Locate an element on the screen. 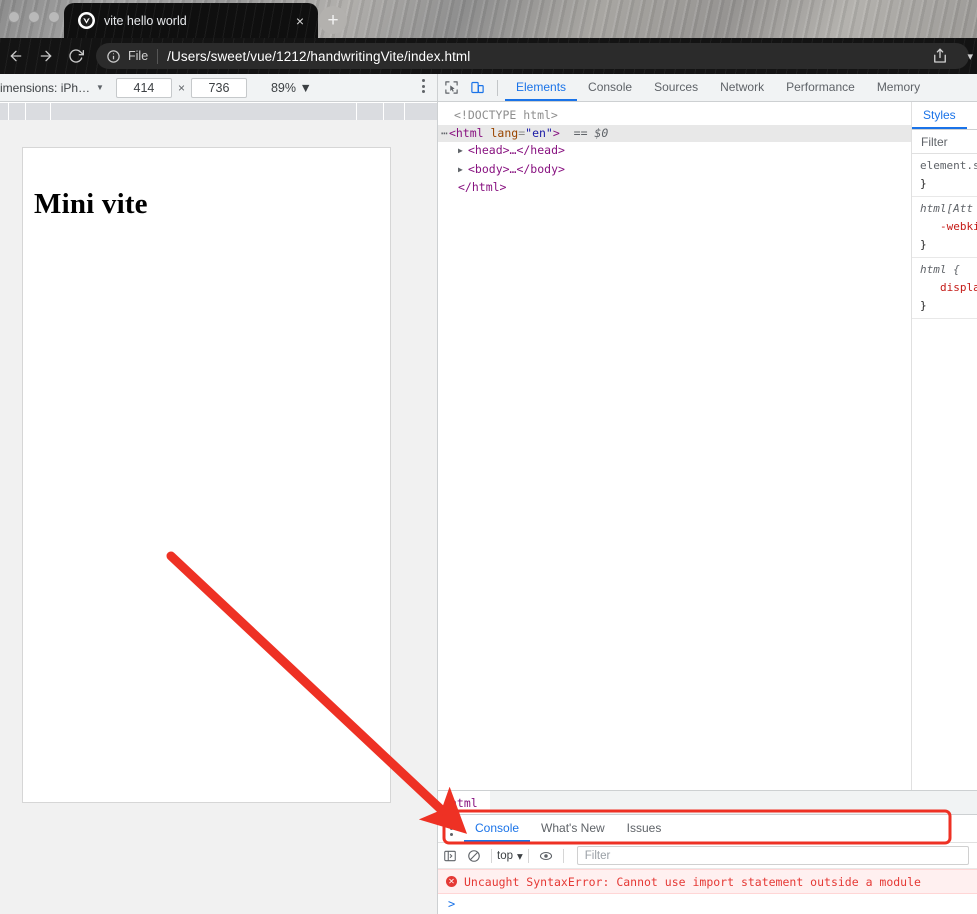  viewport-ruler is located at coordinates (218, 111).